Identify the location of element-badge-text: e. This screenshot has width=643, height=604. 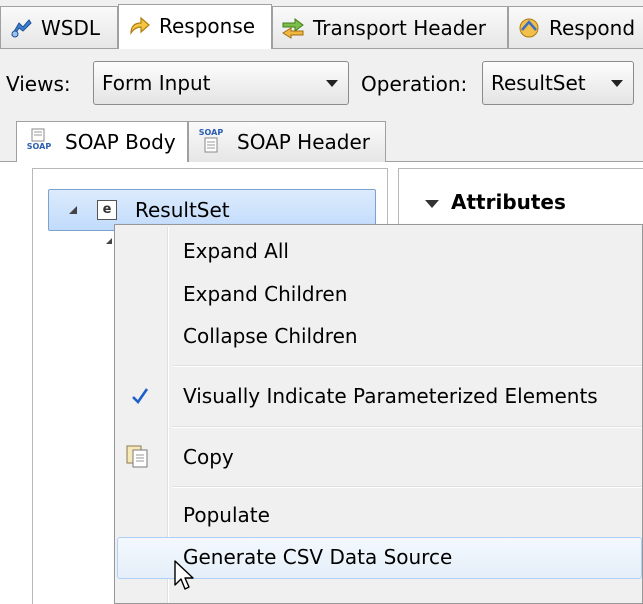
(107, 209).